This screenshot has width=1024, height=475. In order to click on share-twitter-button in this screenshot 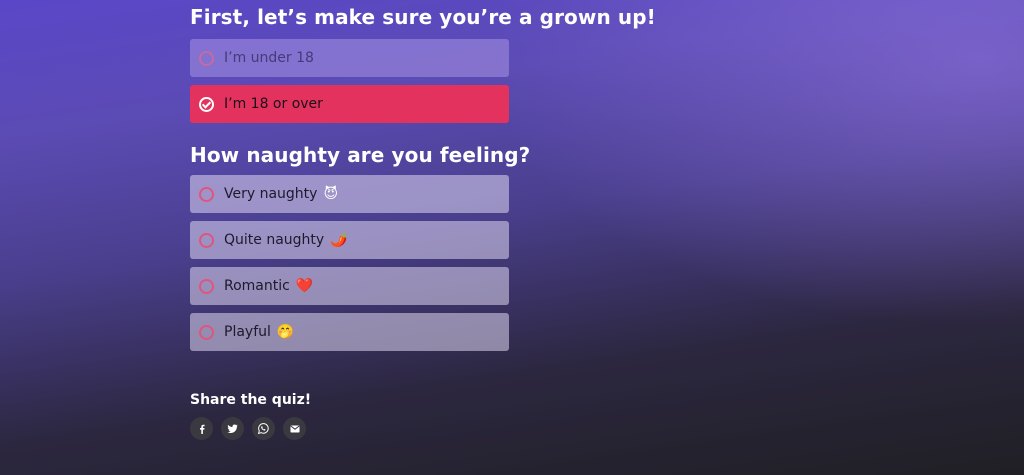, I will do `click(232, 428)`.